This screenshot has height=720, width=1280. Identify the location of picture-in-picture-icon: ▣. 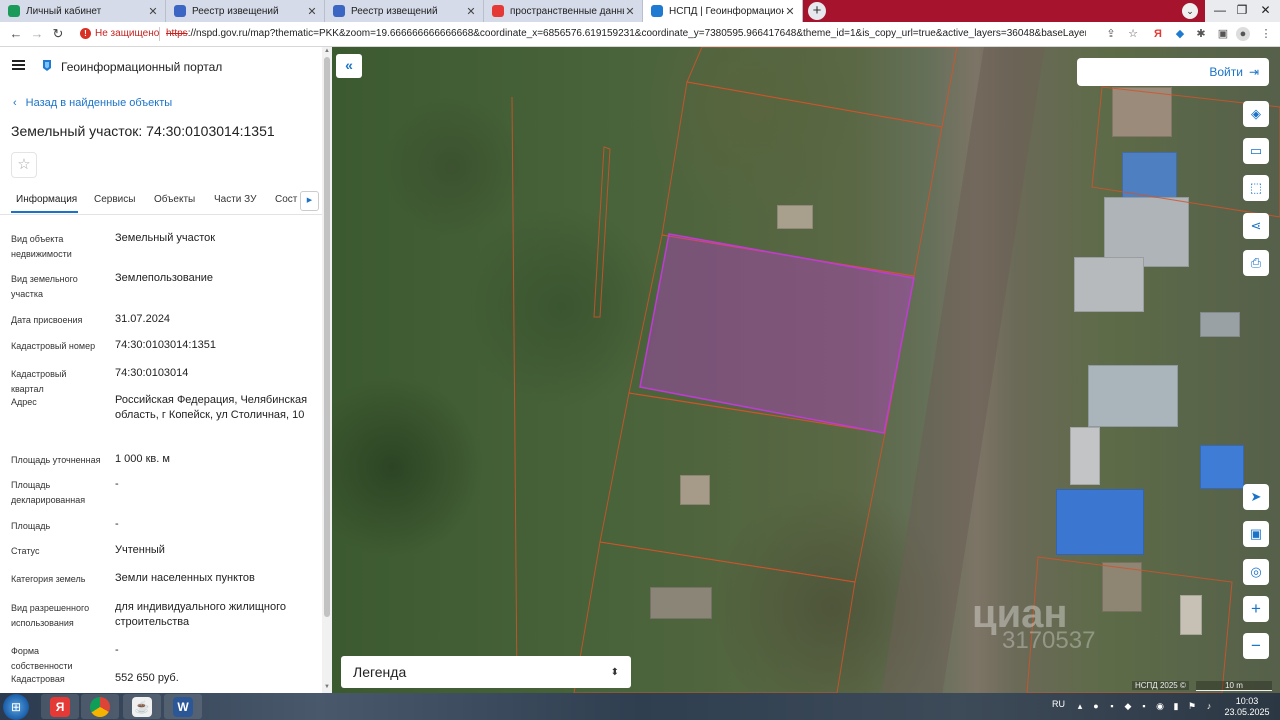
(1256, 534).